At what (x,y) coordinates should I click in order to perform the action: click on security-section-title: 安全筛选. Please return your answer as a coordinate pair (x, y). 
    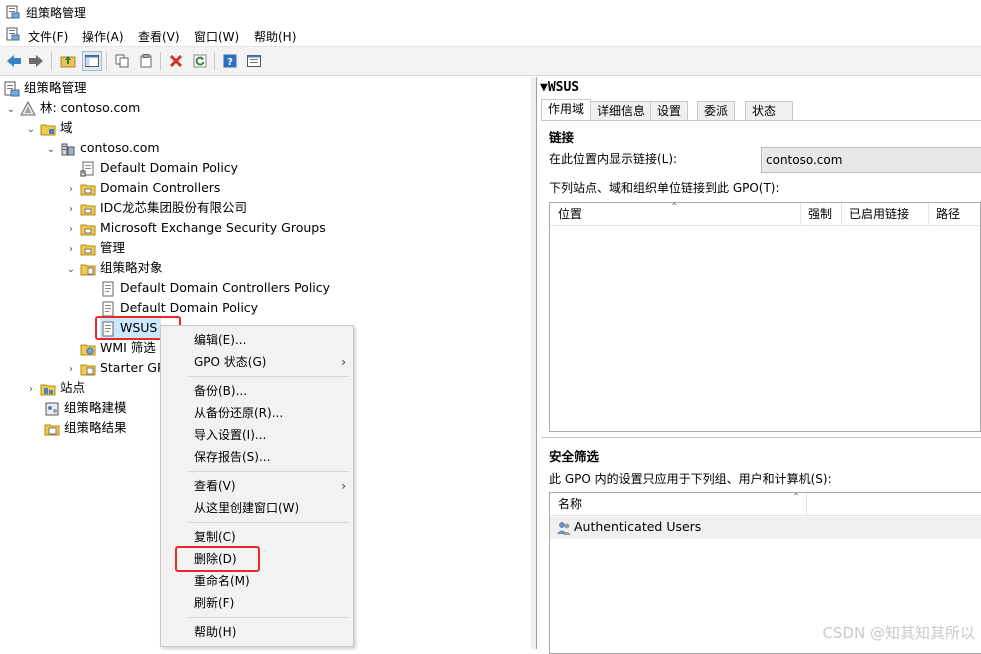
    Looking at the image, I should click on (574, 456).